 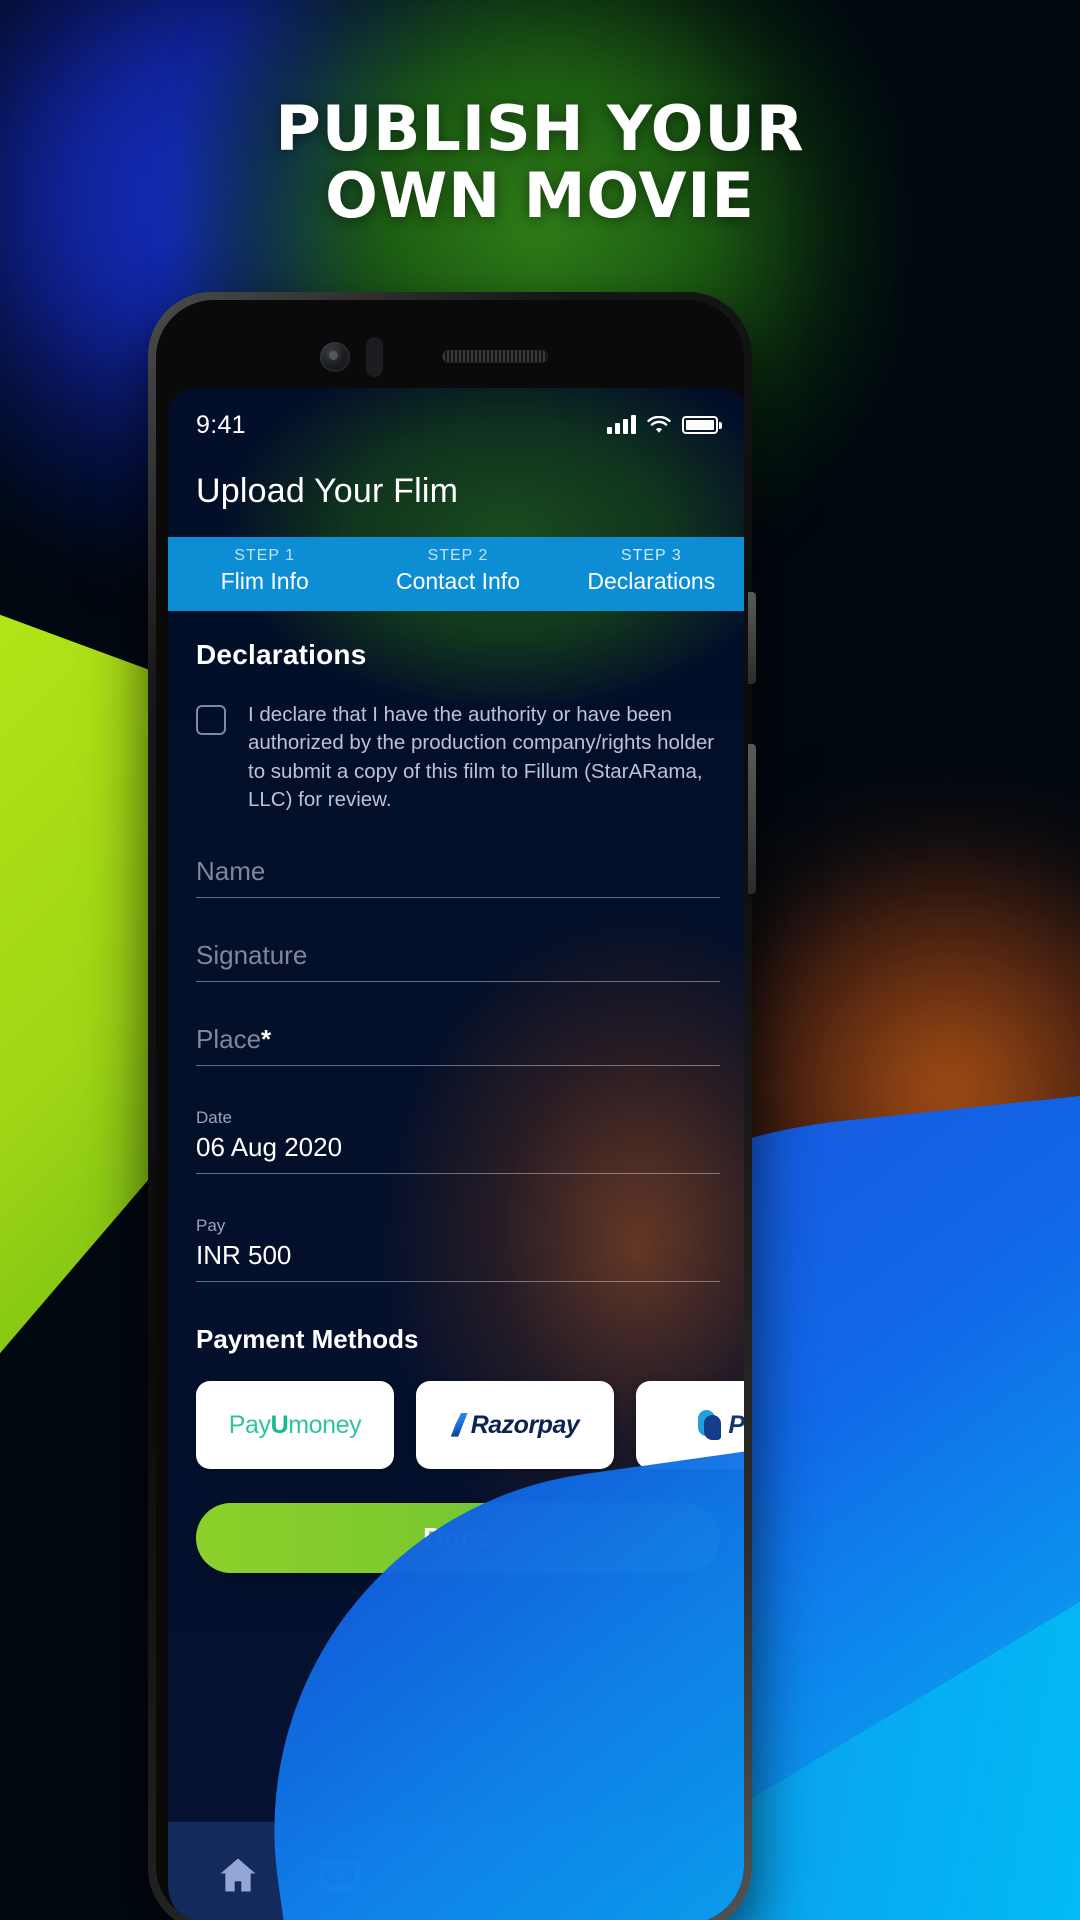 I want to click on name-placeholder: Name, so click(x=231, y=871).